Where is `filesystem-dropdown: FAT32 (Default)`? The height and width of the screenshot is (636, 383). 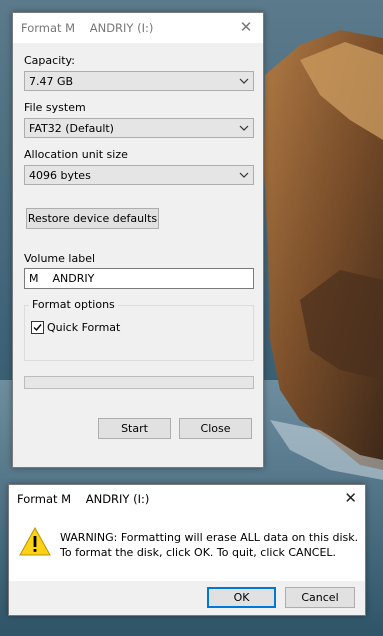
filesystem-dropdown: FAT32 (Default) is located at coordinates (139, 128).